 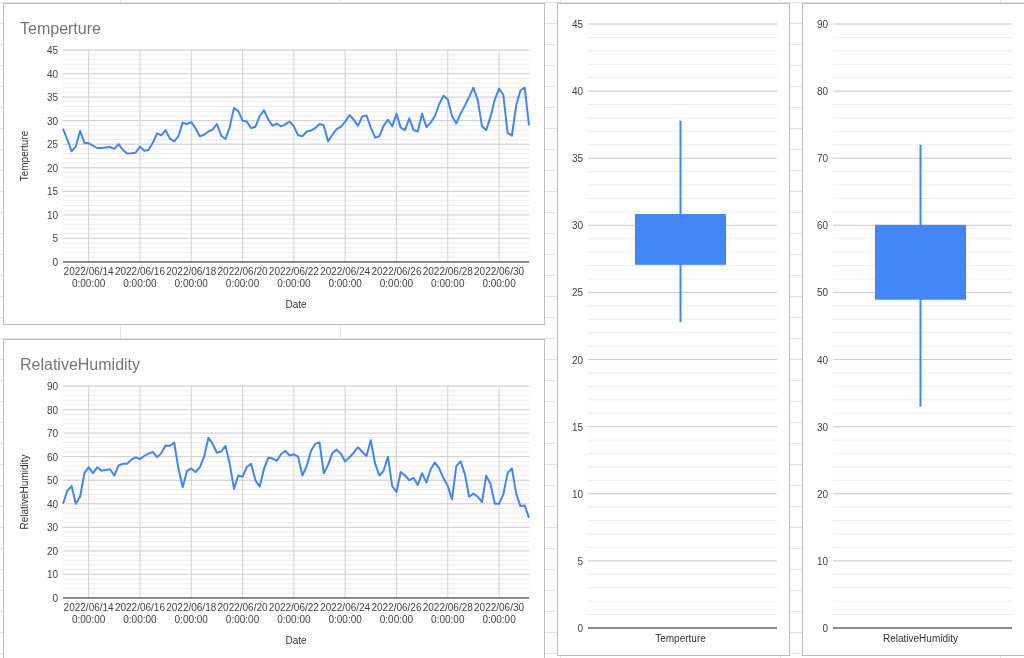 What do you see at coordinates (60, 28) in the screenshot?
I see `chart-title: Temperture` at bounding box center [60, 28].